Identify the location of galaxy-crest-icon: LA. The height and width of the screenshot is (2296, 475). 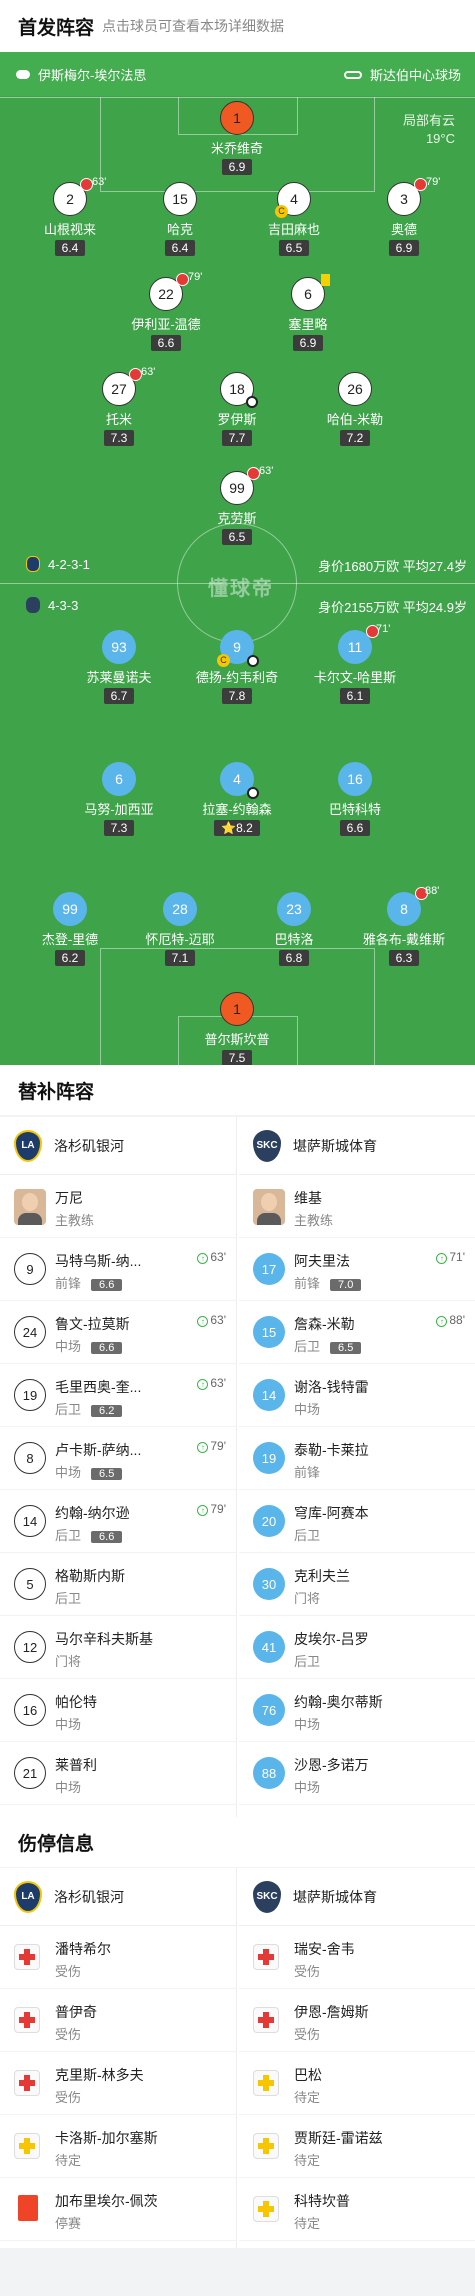
(28, 1145).